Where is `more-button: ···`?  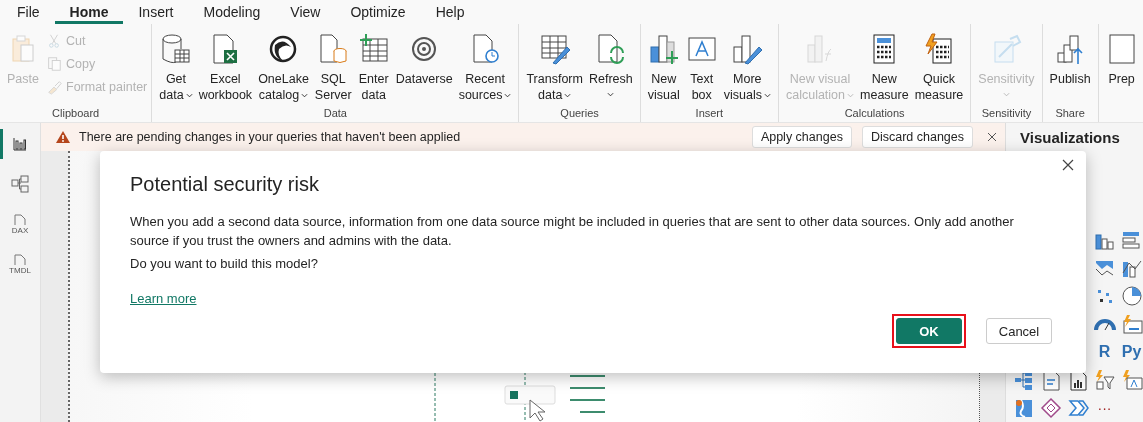
more-button: ··· is located at coordinates (1104, 408).